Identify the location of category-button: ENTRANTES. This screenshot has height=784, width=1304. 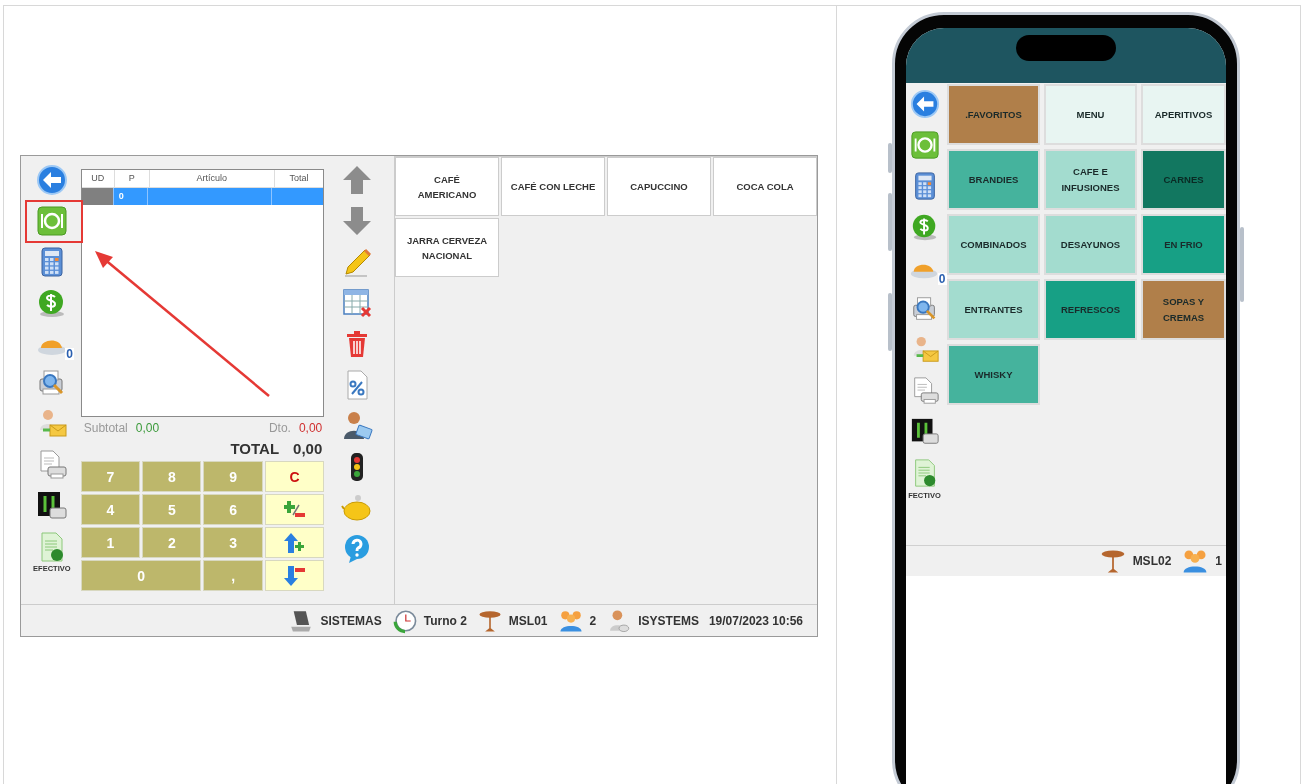
(993, 309).